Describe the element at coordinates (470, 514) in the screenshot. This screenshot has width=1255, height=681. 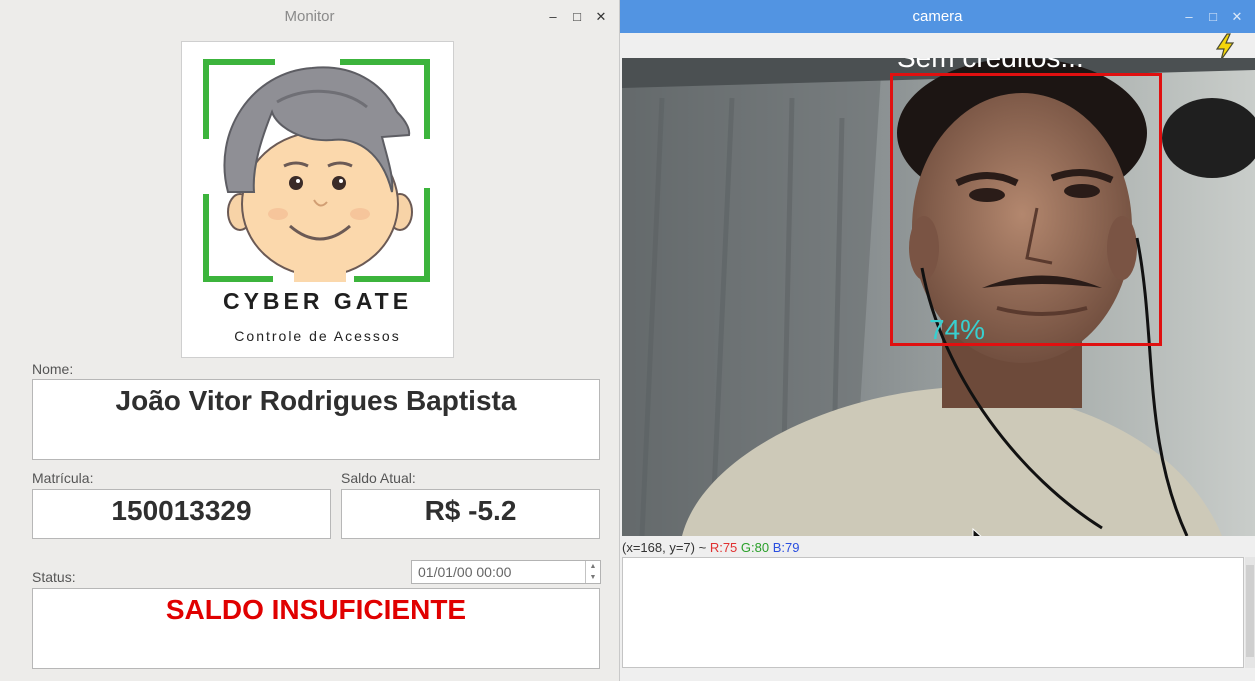
I see `saldo-field: R$ -5.2` at that location.